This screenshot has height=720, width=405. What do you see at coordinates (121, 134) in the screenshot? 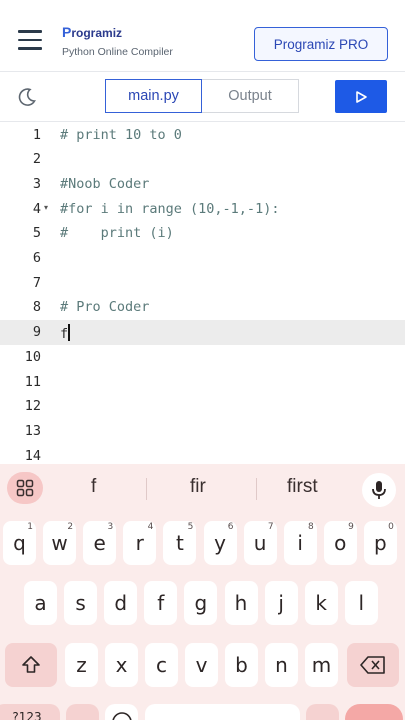
I see `code-text: # print 10 to 0` at bounding box center [121, 134].